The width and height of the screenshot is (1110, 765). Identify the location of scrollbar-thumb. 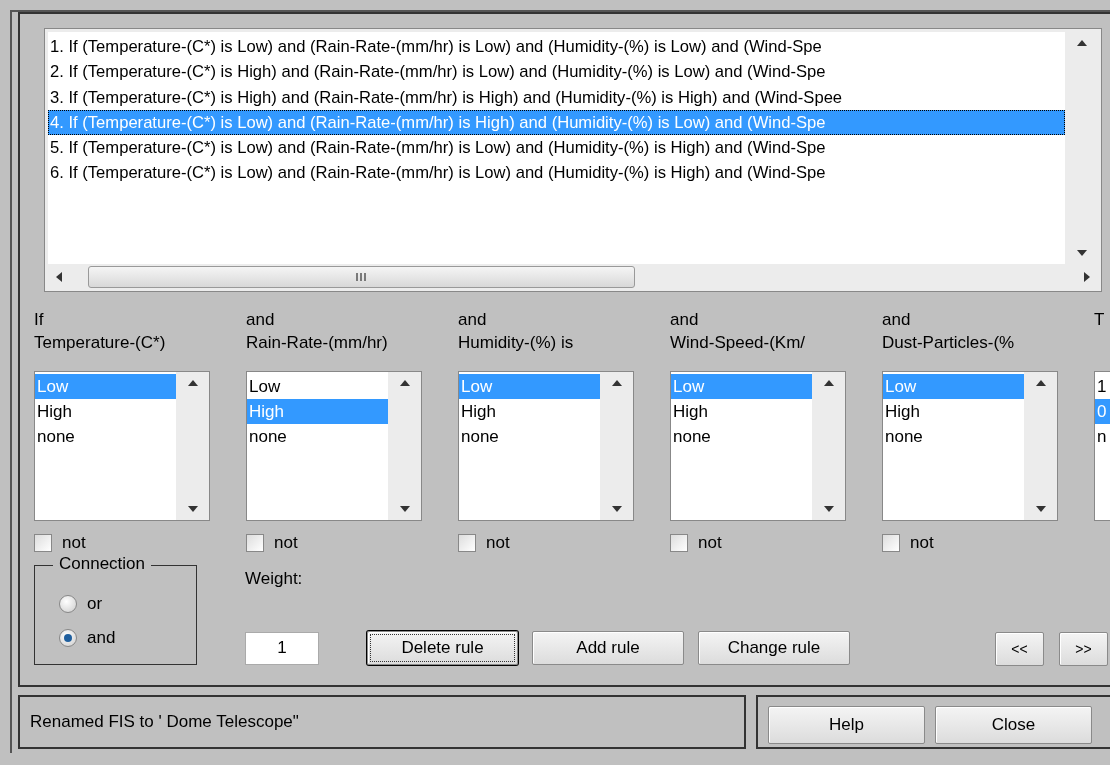
(361, 276).